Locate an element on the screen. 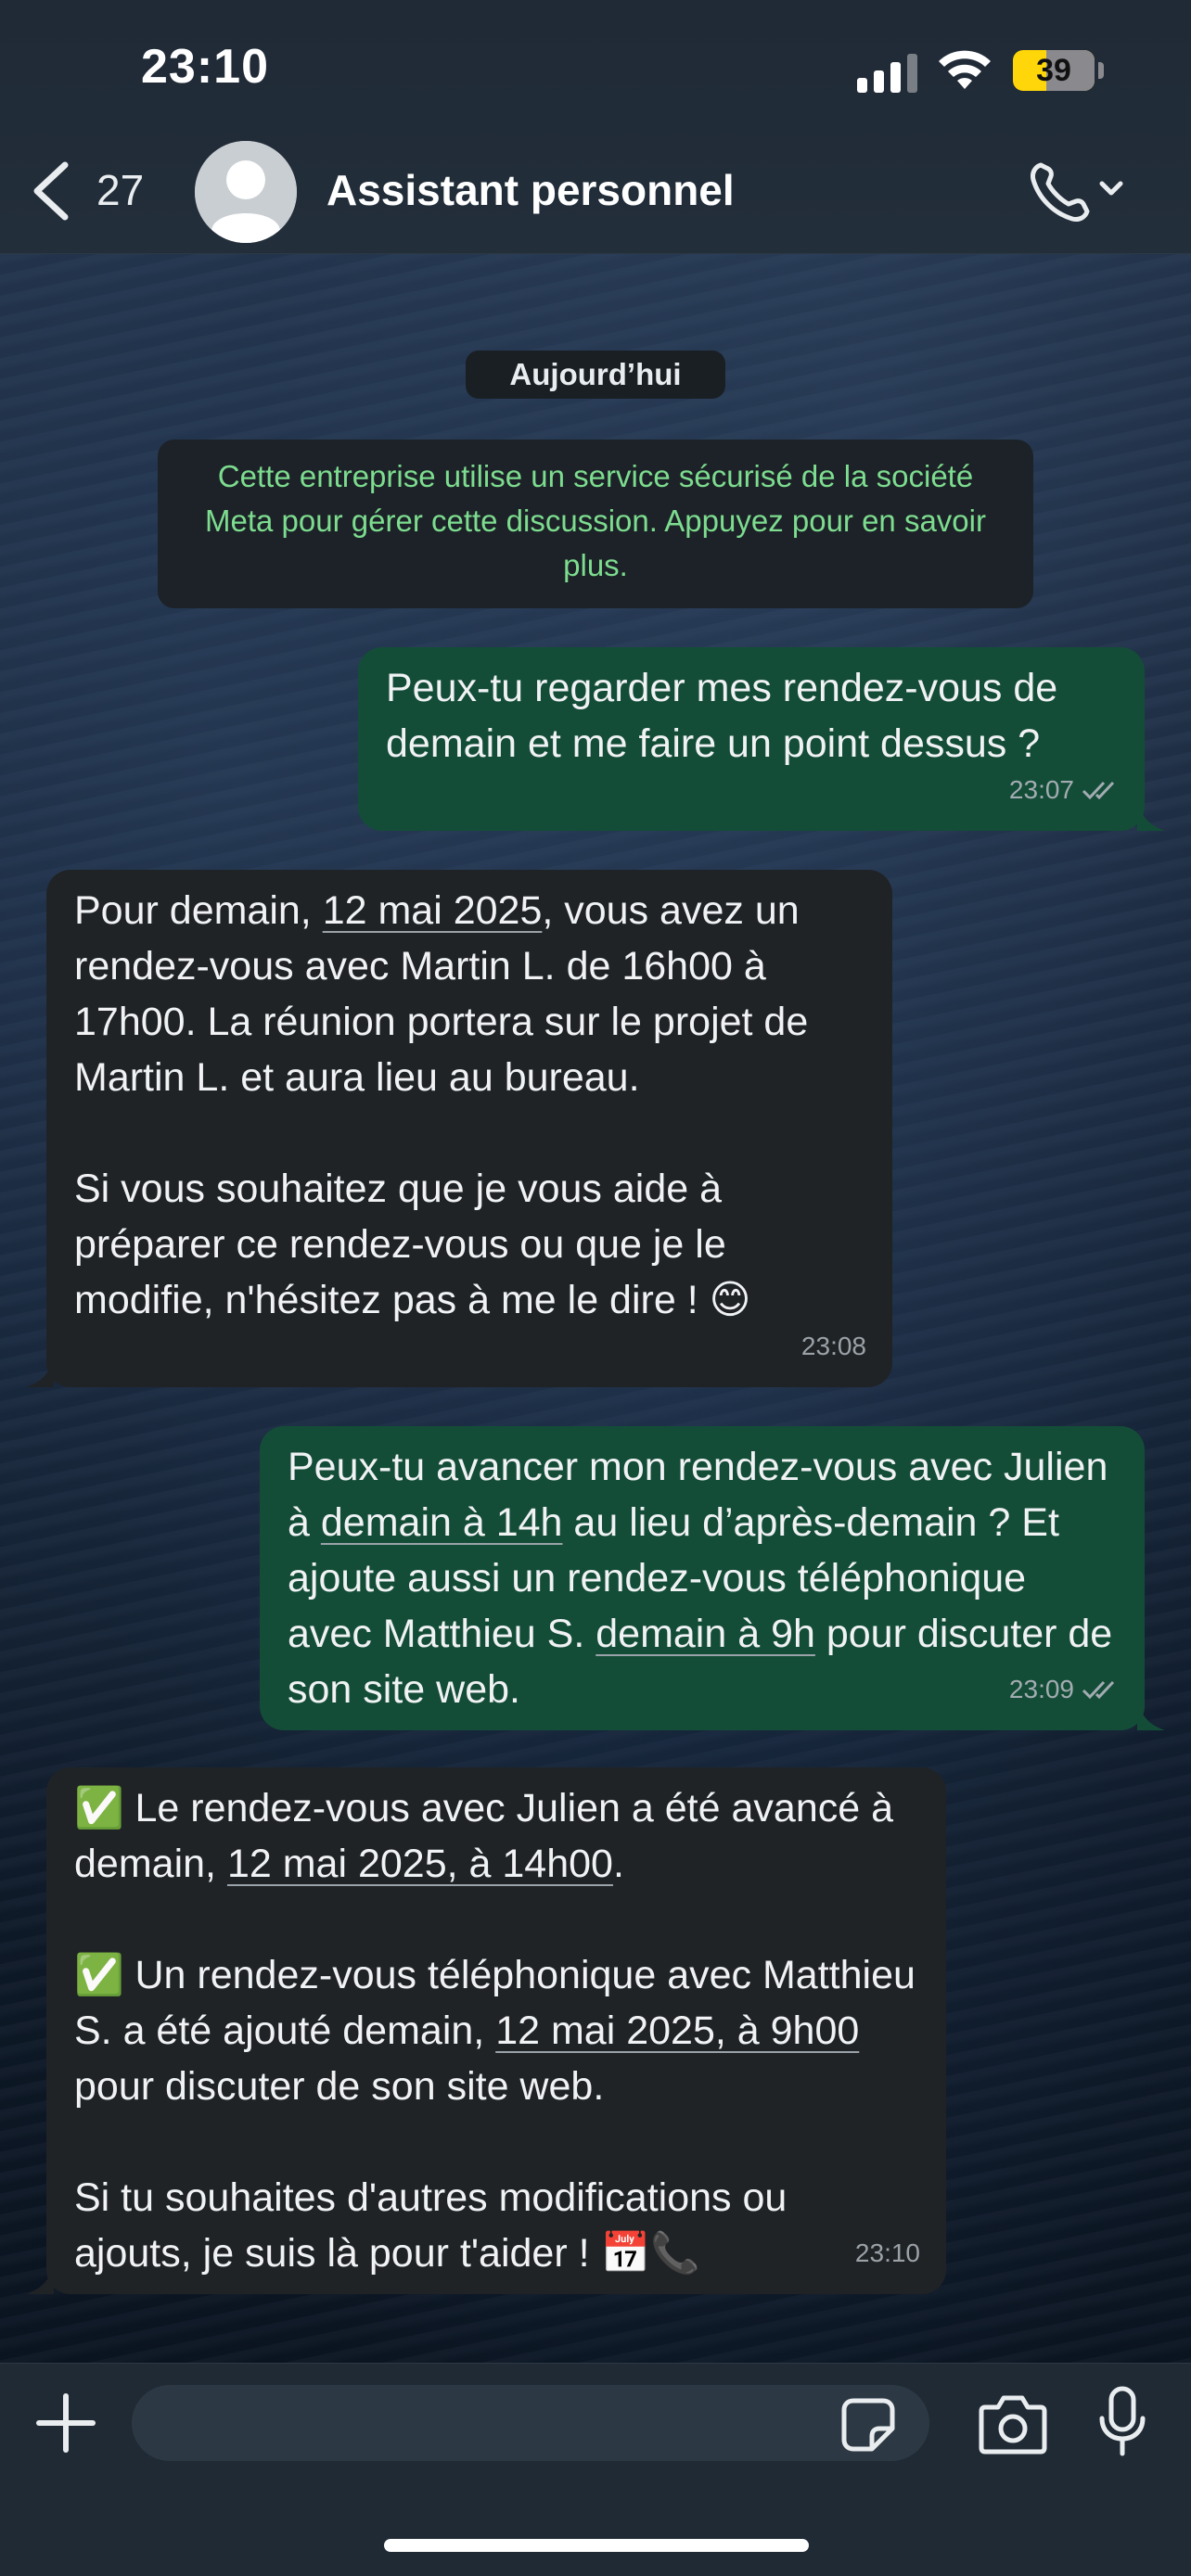 The height and width of the screenshot is (2576, 1191). wifi-icon is located at coordinates (965, 69).